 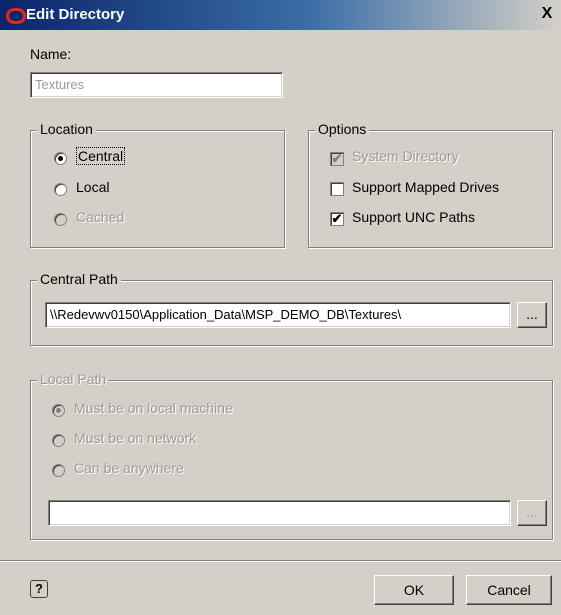 What do you see at coordinates (58, 470) in the screenshot?
I see `can-be-anywhere-radio` at bounding box center [58, 470].